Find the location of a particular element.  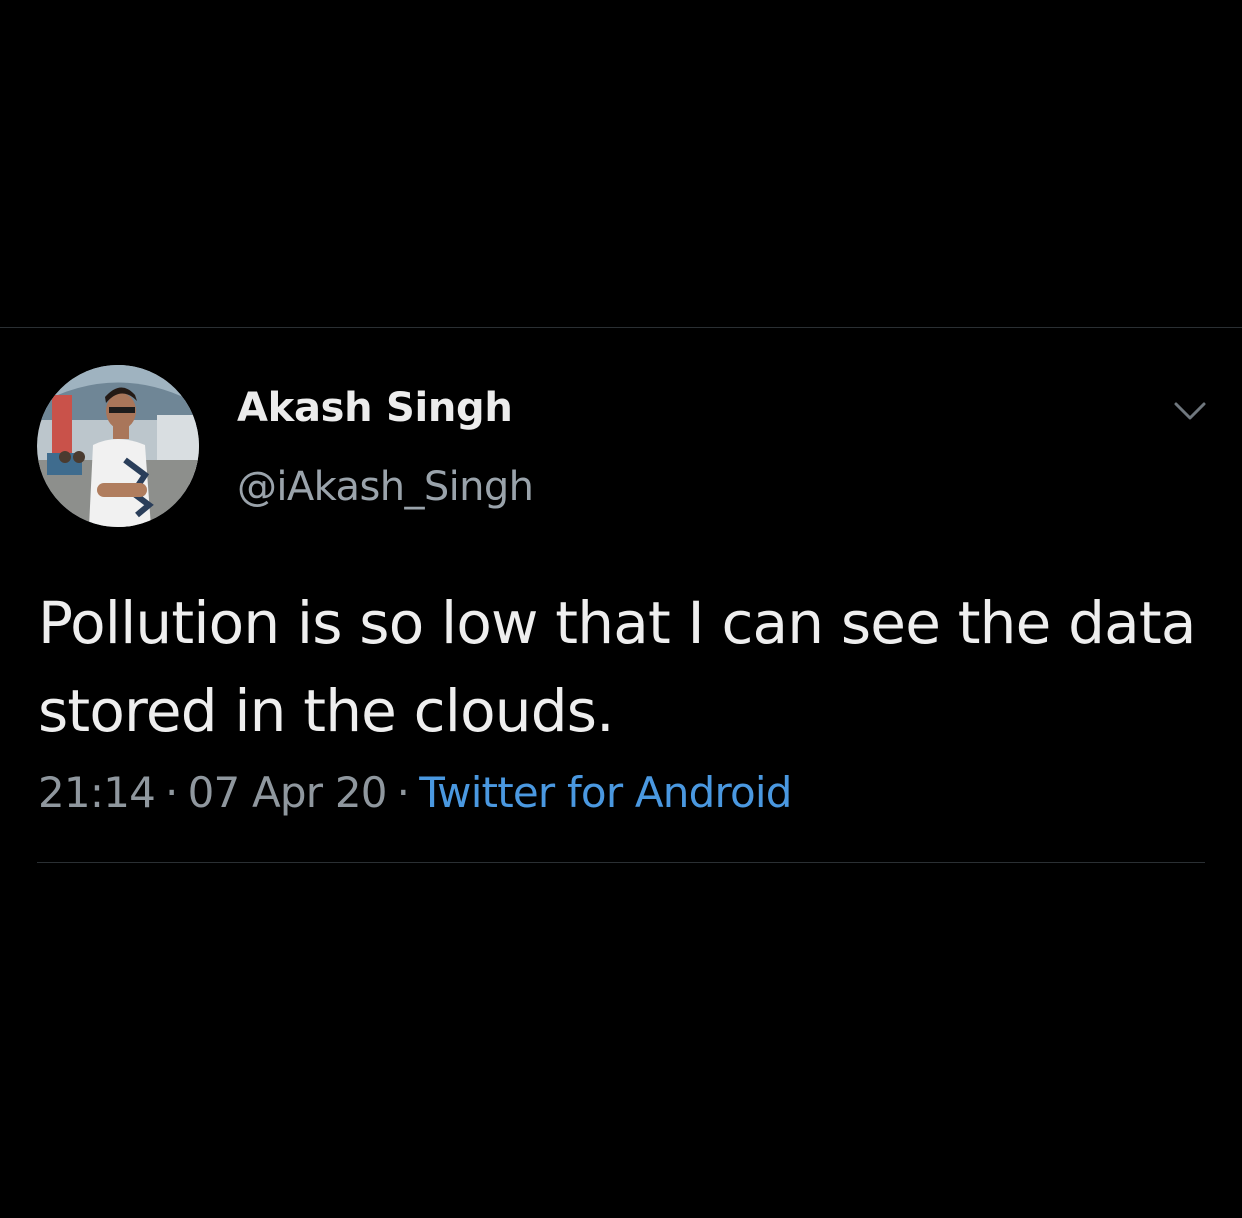

tweet-time: 21:14 is located at coordinates (97, 792).